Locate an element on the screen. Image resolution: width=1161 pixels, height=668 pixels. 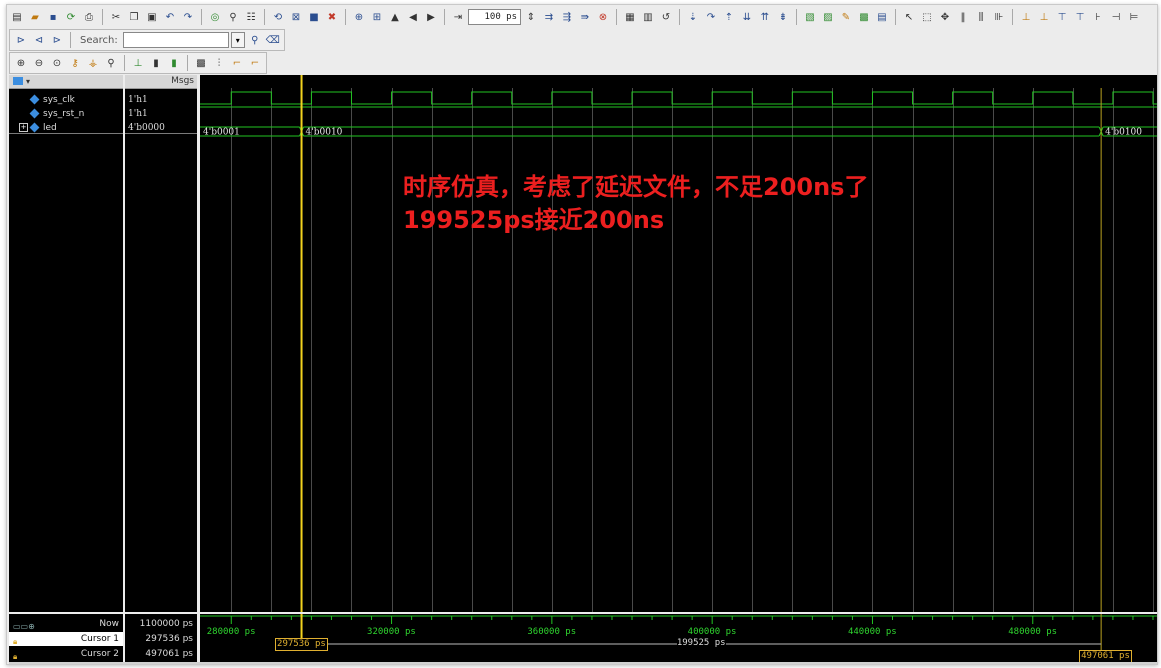
find-list-icon: ⊳ is located at coordinates (57, 40).